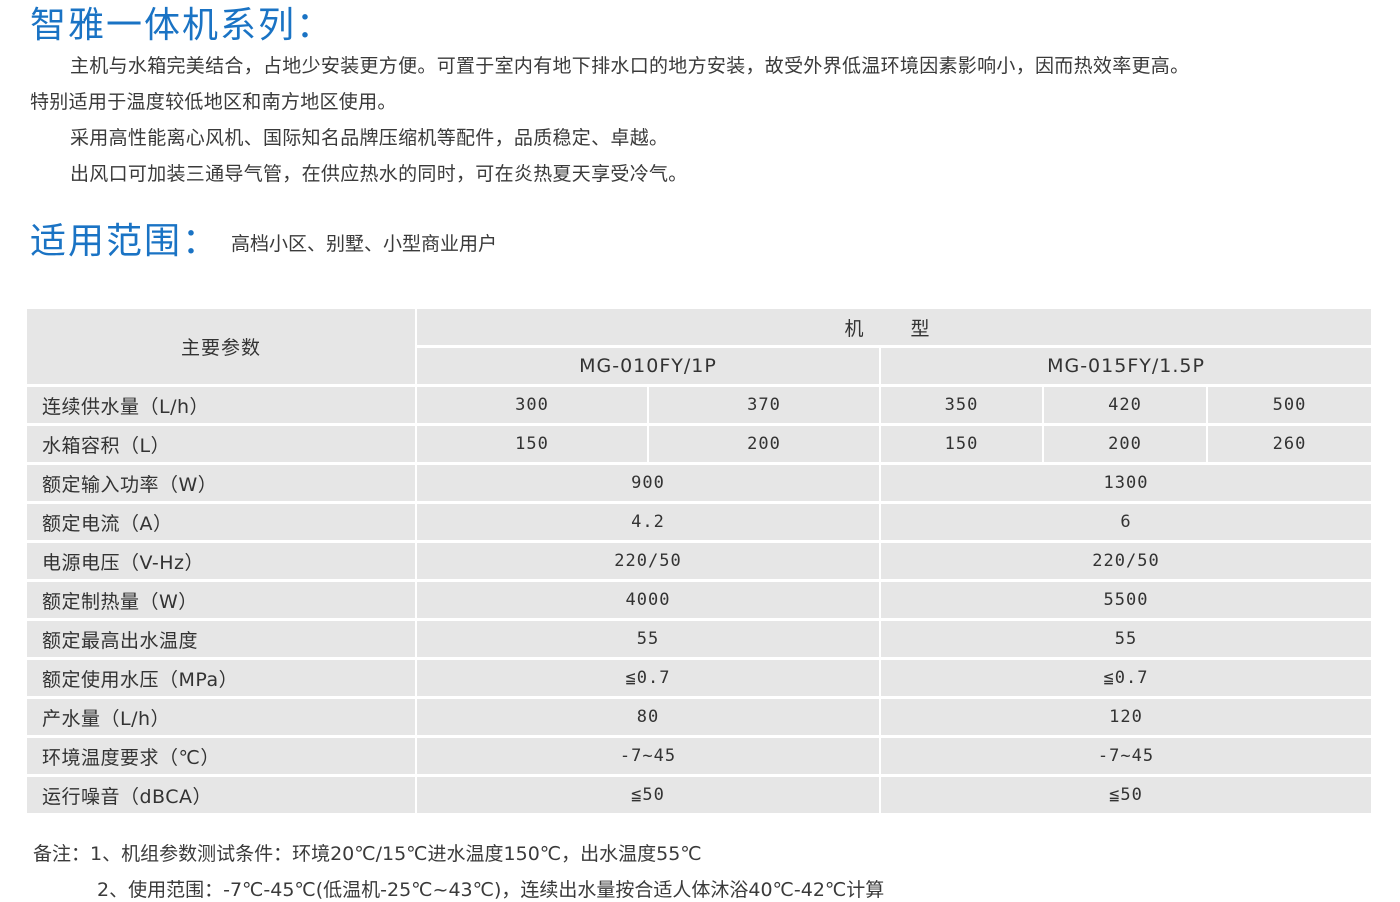 This screenshot has width=1400, height=902. Describe the element at coordinates (649, 367) in the screenshot. I see `model-name-1: MG-010FY/1P` at that location.